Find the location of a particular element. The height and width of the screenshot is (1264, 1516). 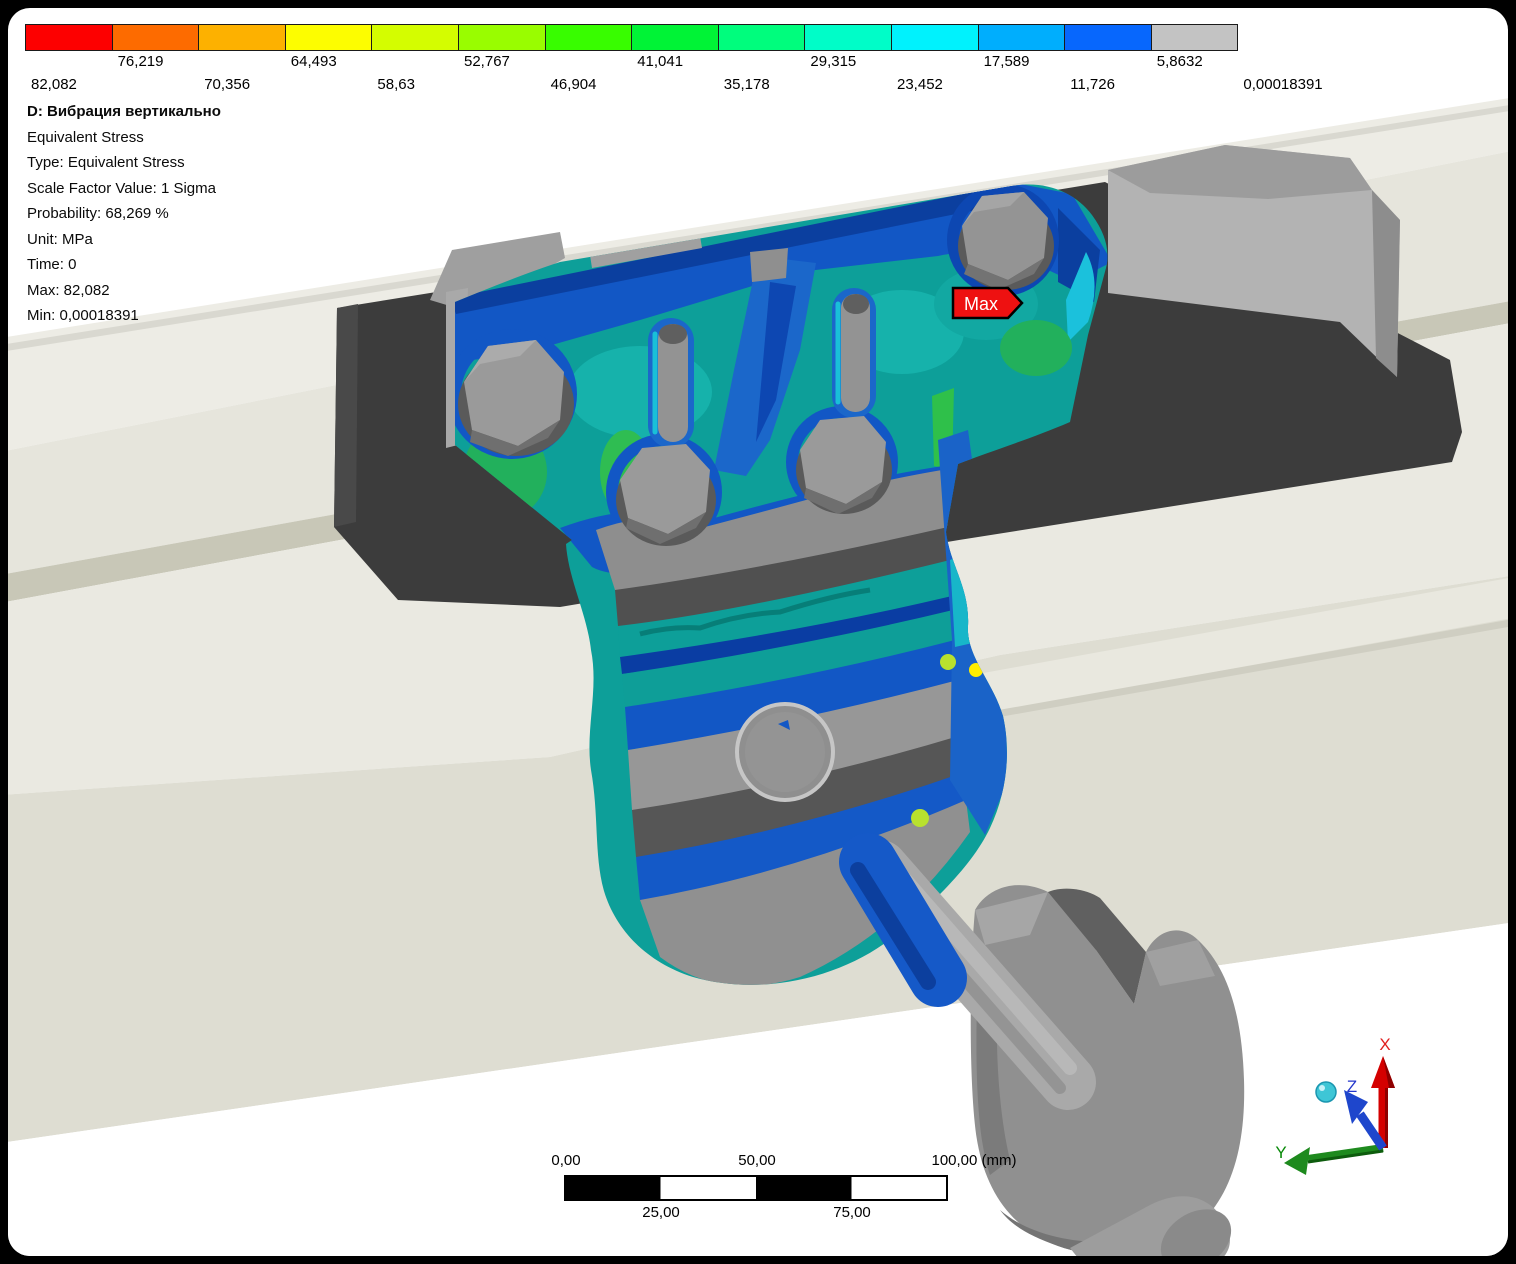

ruler-label: 50,00 is located at coordinates (757, 1160).